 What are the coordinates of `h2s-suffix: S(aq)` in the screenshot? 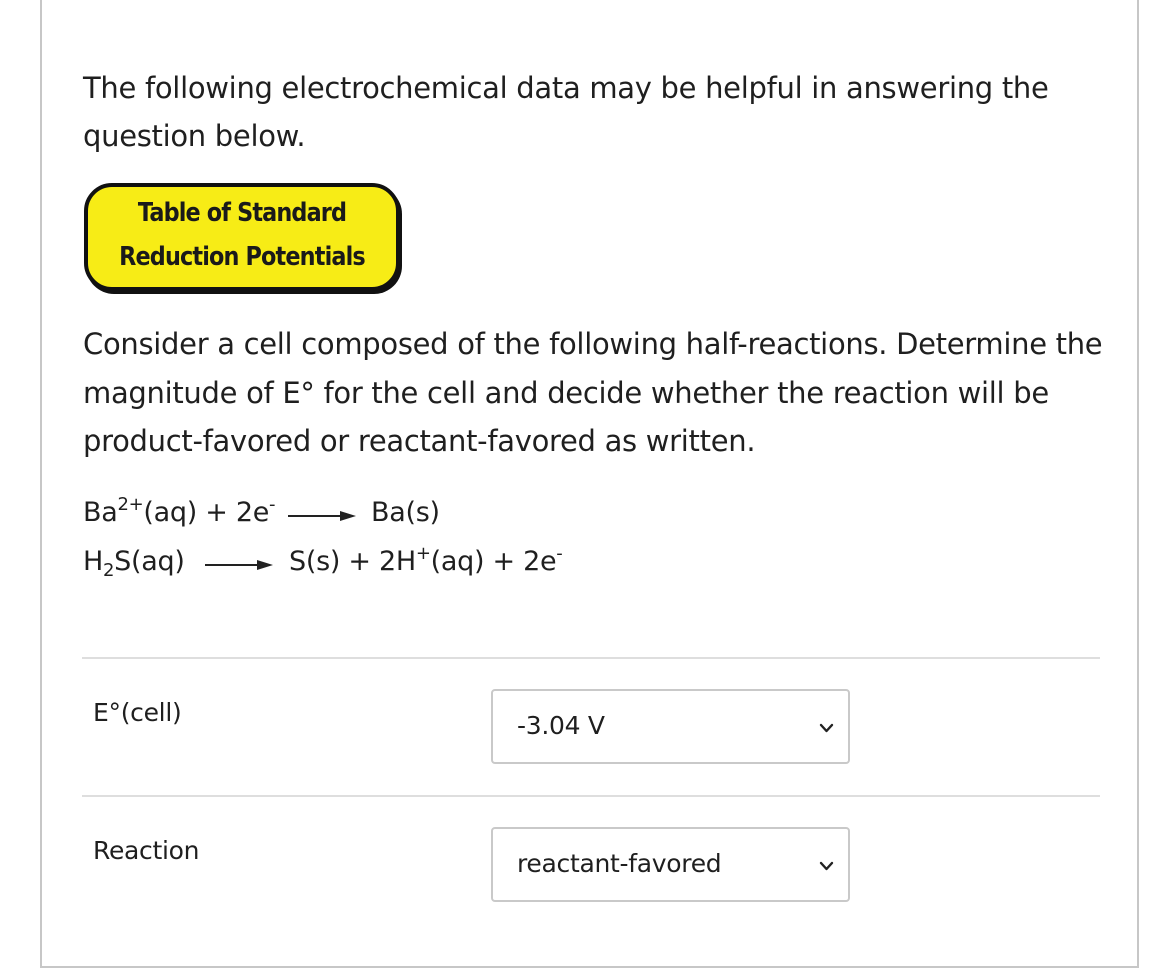 It's located at (149, 561).